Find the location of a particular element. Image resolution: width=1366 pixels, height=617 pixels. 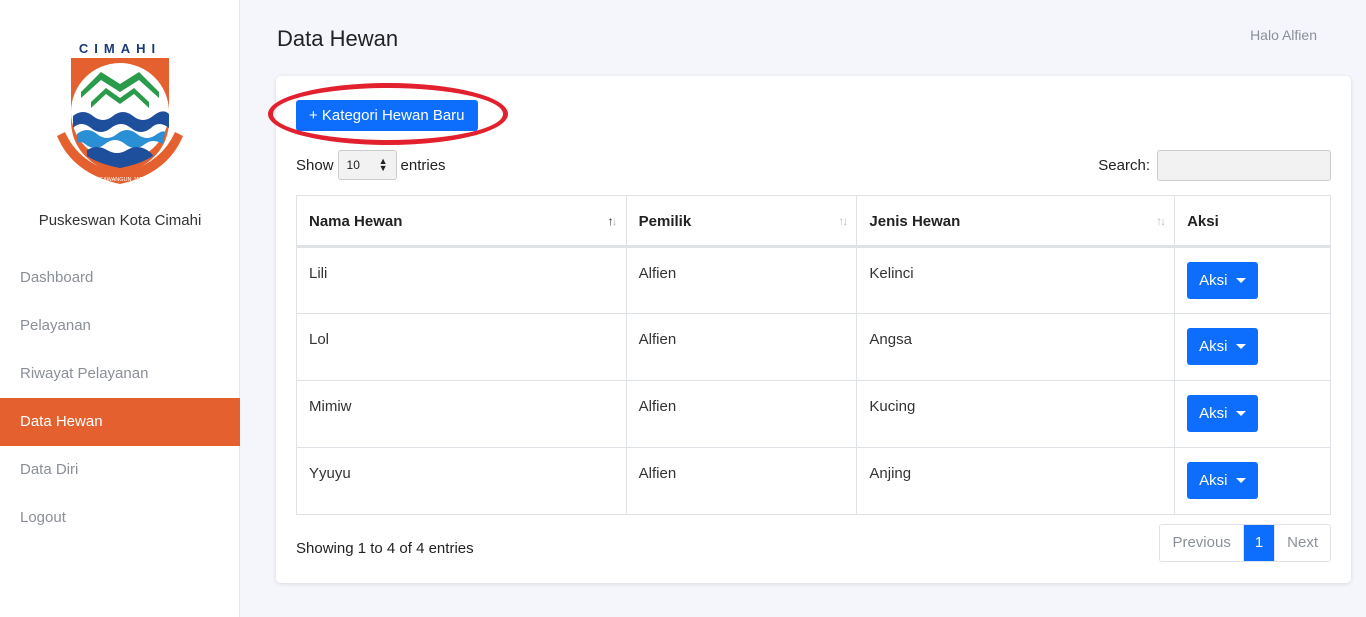

table-row: Lol Alfien Angsa Aksi is located at coordinates (813, 347).